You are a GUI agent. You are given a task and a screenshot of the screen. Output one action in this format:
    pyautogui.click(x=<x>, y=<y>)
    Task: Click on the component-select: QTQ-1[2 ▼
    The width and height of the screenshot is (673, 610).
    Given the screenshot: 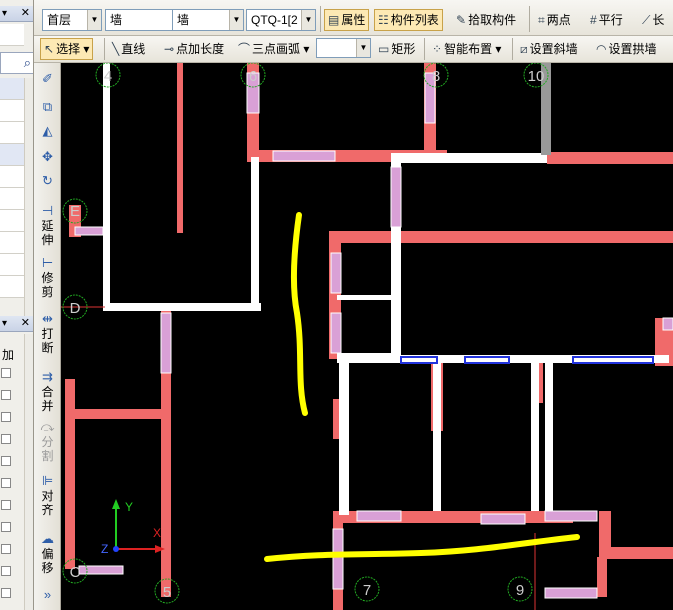 What is the action you would take?
    pyautogui.click(x=281, y=20)
    